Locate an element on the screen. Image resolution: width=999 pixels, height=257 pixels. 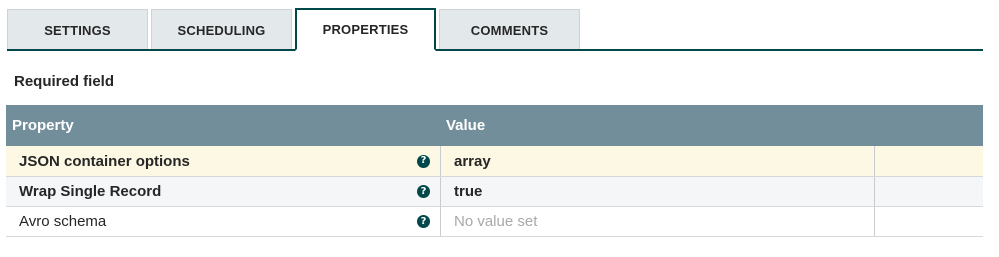
column-header-value: Value is located at coordinates (463, 125).